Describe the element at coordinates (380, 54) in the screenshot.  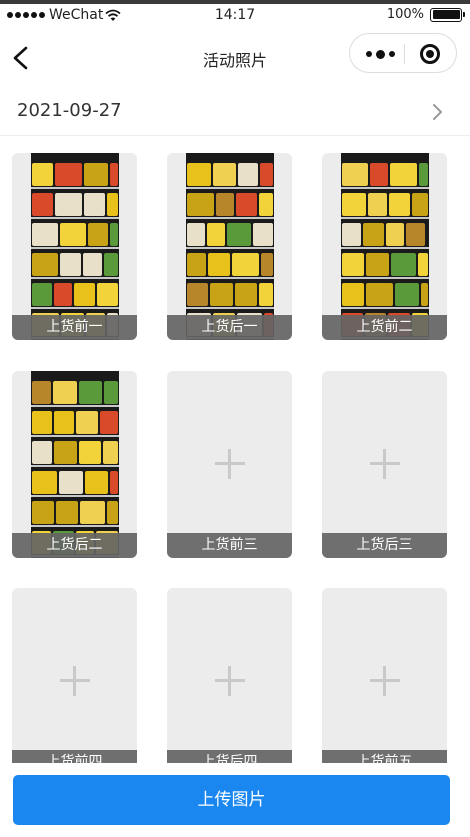
I see `more-icon` at that location.